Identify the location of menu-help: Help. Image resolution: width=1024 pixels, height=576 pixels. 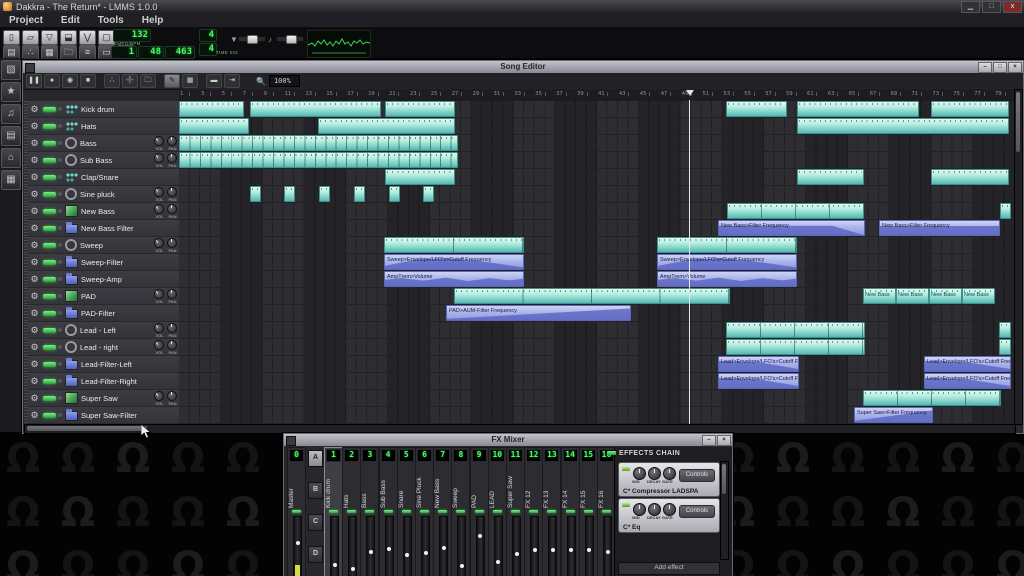
(153, 20).